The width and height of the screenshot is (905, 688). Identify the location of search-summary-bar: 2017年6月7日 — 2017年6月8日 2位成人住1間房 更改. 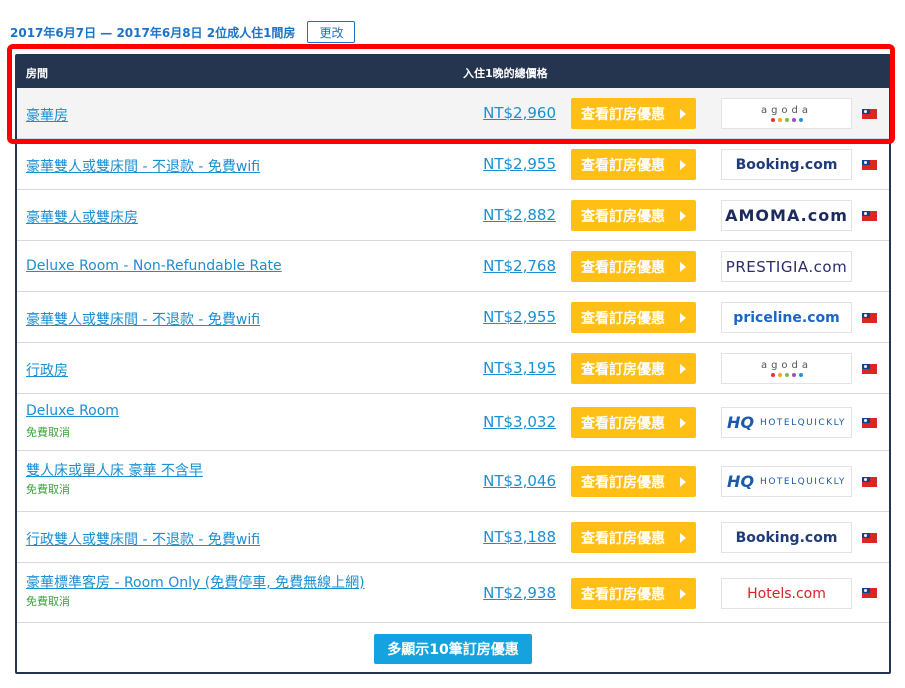
(183, 32).